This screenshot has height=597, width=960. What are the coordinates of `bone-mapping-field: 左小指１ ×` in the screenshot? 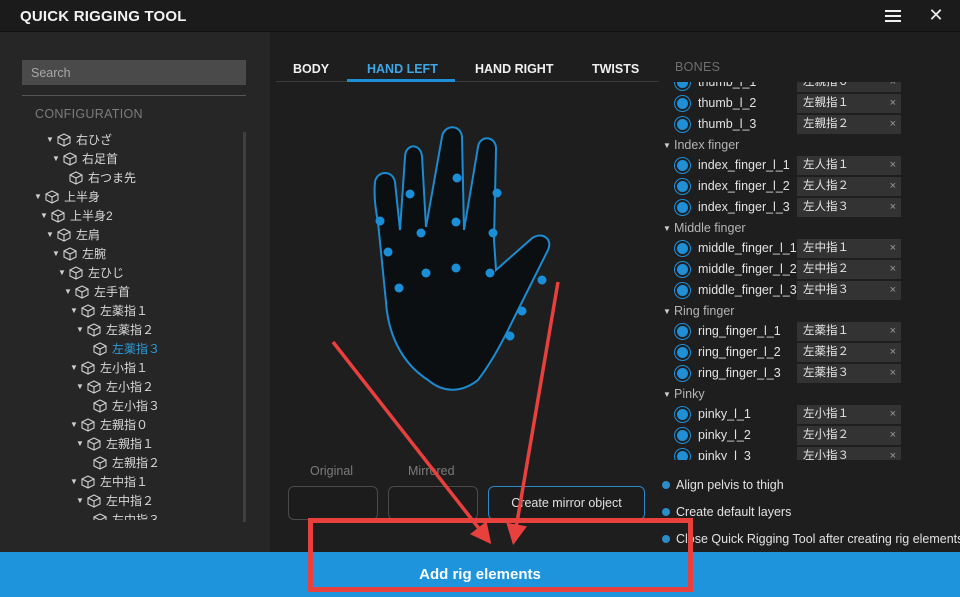 It's located at (849, 414).